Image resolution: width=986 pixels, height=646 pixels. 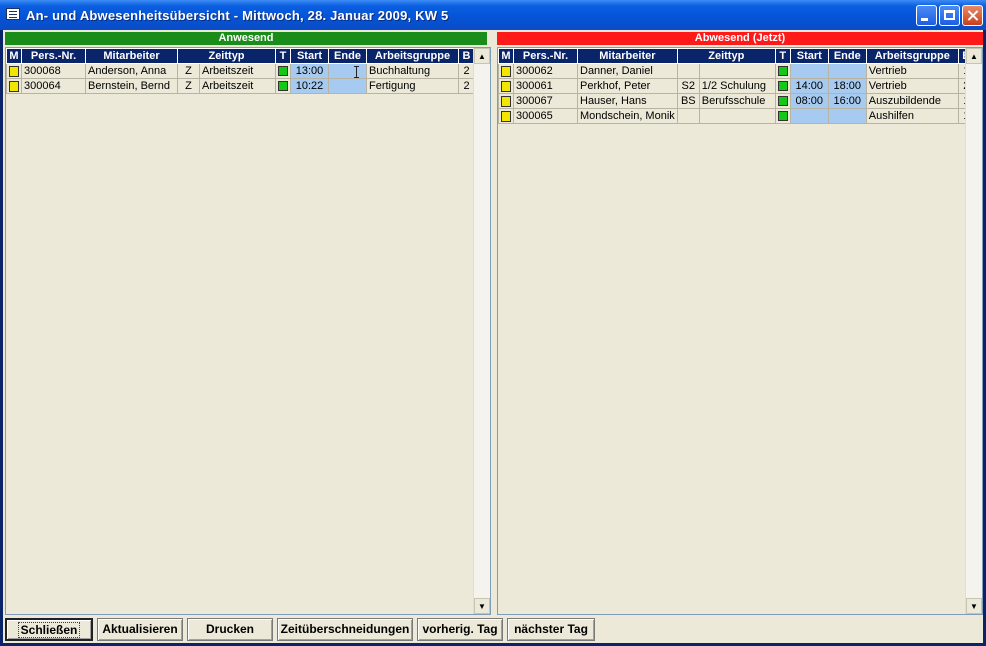 What do you see at coordinates (688, 101) in the screenshot?
I see `zeittyp-code-cell: BS` at bounding box center [688, 101].